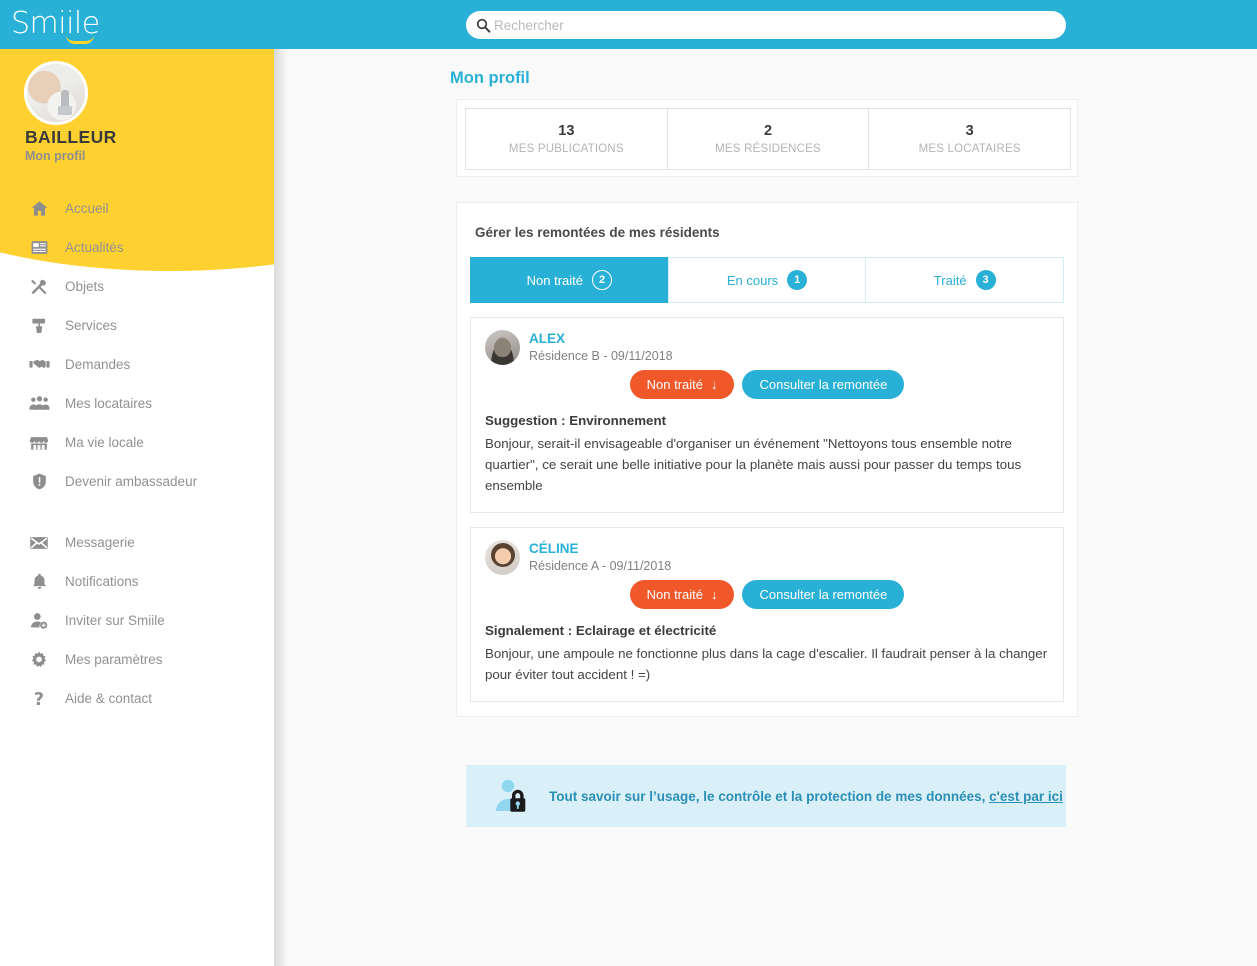 This screenshot has height=966, width=1257. I want to click on bell-icon, so click(39, 582).